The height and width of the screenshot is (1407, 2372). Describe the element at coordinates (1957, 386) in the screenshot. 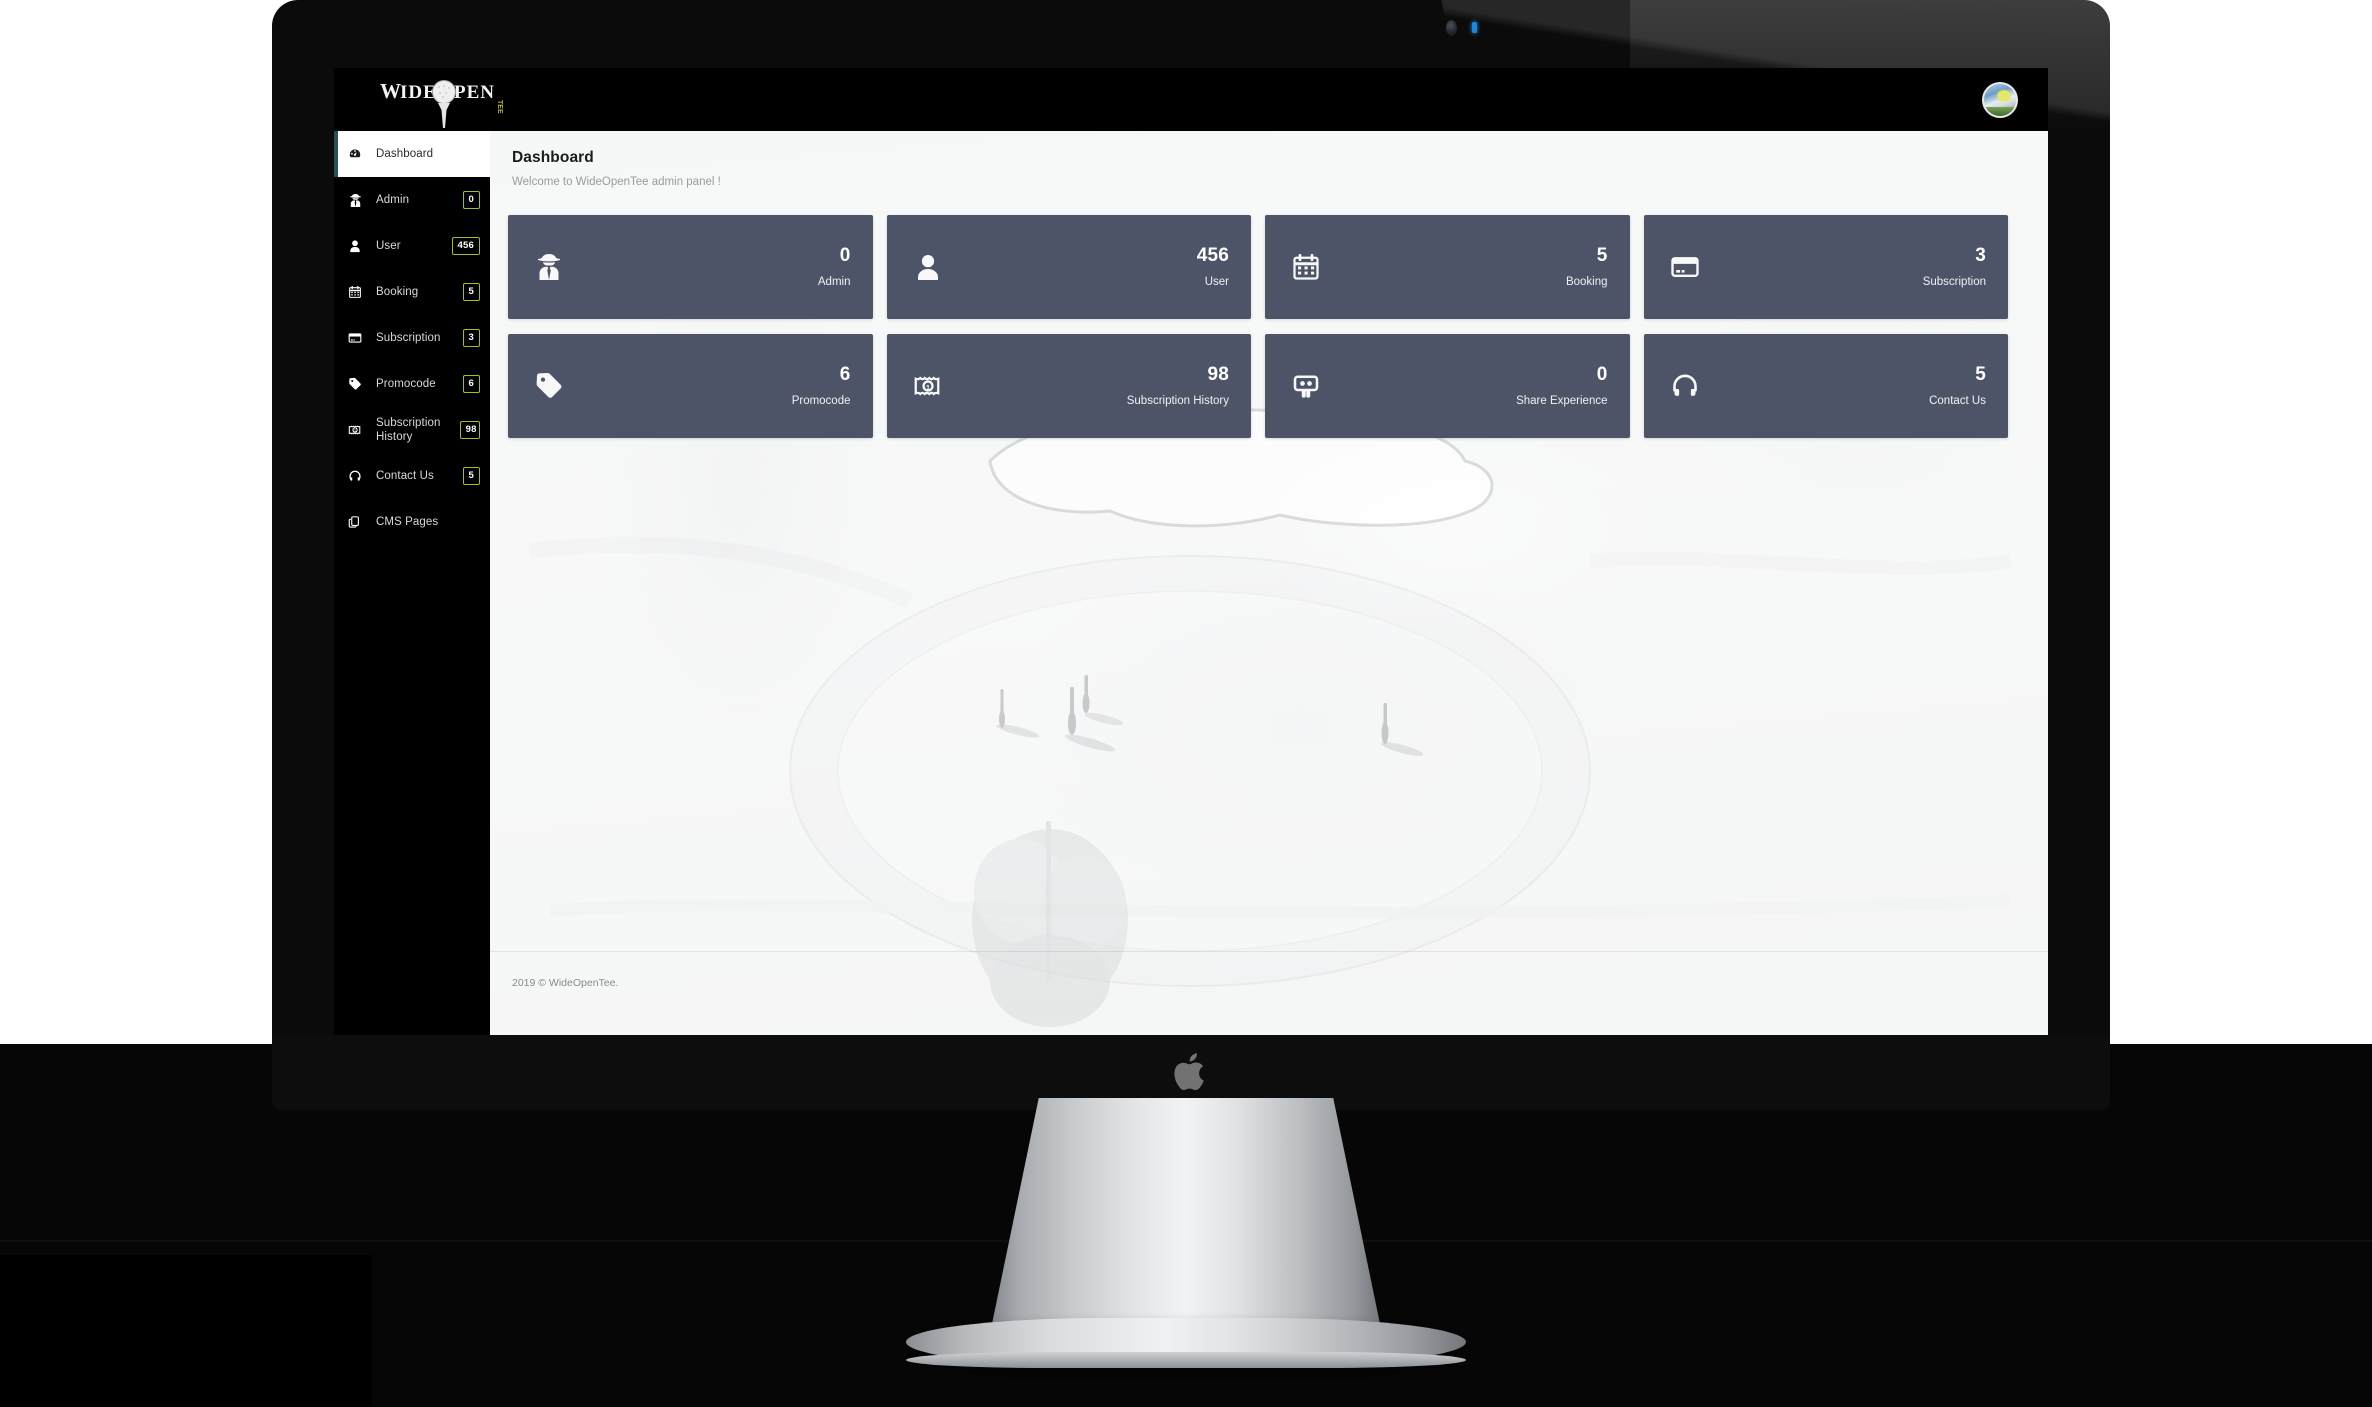

I see `stat-card-text: 5 Contact Us` at that location.